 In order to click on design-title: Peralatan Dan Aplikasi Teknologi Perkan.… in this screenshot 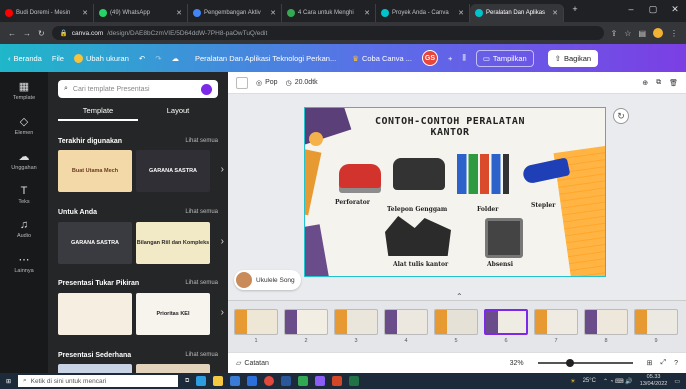, I will do `click(265, 58)`.